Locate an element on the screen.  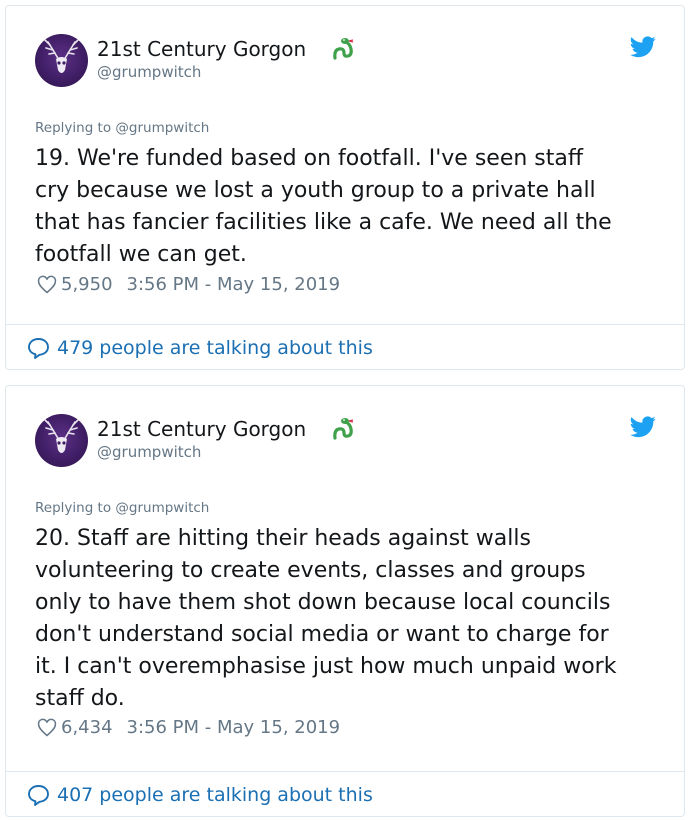
talking-about-link: 407 people are talking about this is located at coordinates (199, 795).